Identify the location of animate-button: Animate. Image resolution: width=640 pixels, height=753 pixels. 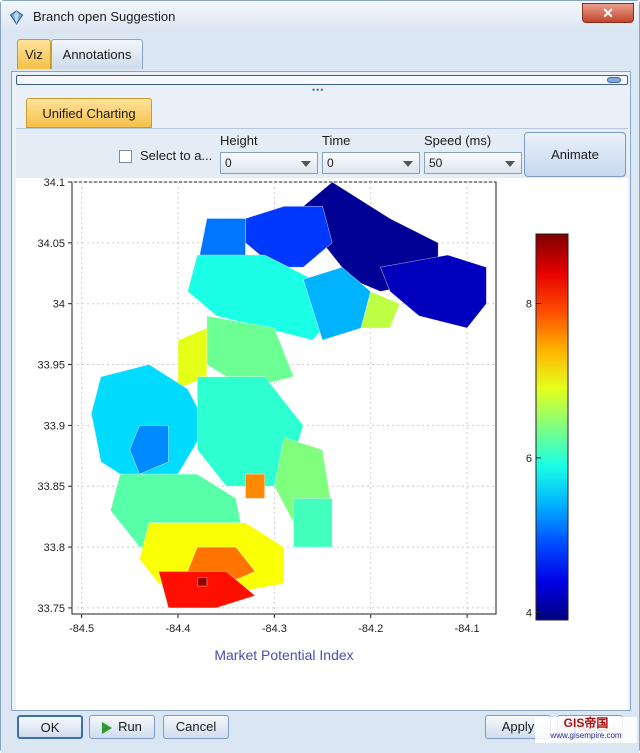
(575, 154).